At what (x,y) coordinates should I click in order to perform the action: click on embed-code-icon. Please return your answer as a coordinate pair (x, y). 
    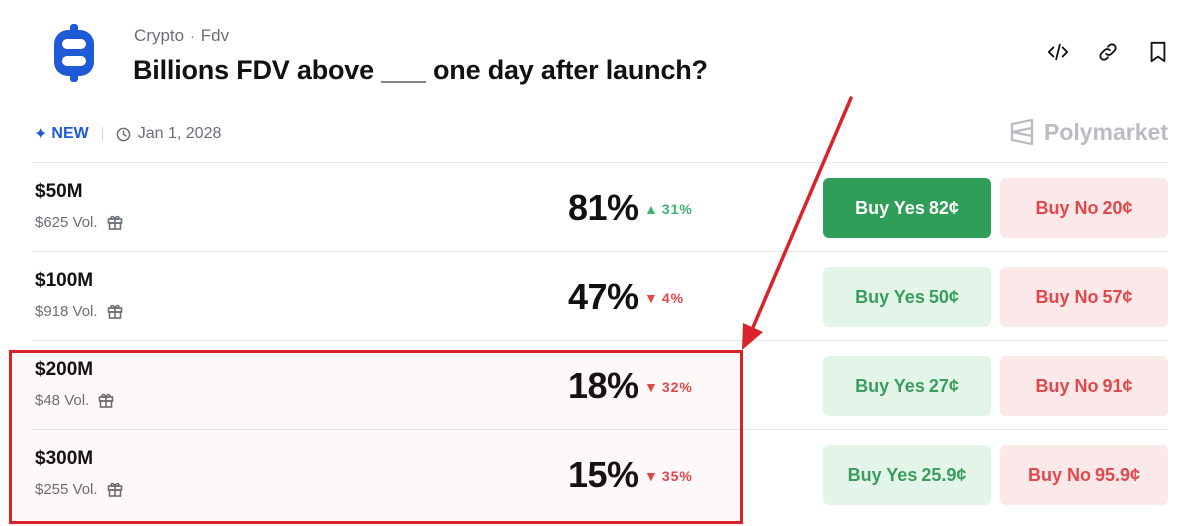
    Looking at the image, I should click on (1058, 52).